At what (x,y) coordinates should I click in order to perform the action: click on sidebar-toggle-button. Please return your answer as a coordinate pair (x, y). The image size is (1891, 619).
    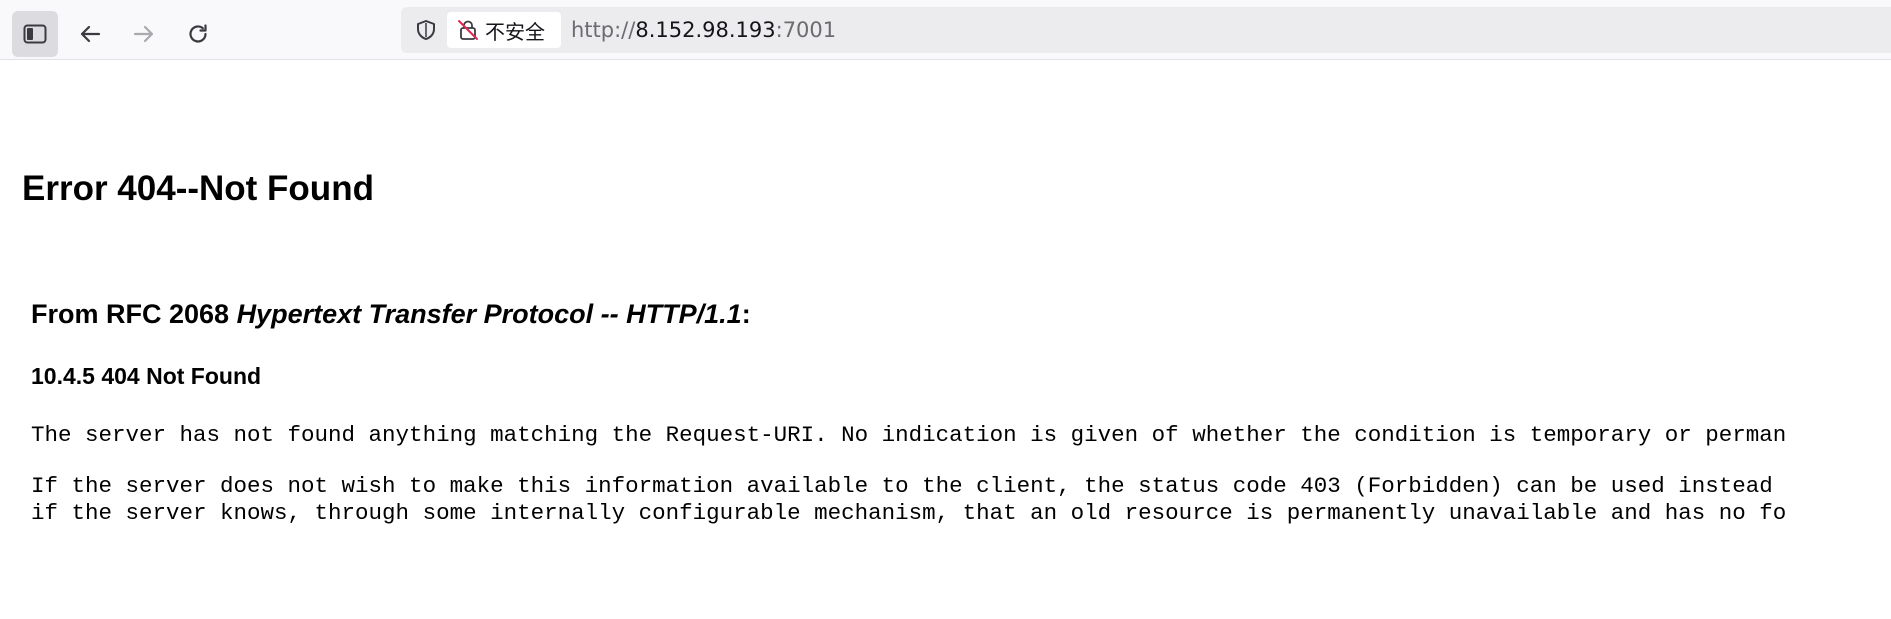
    Looking at the image, I should click on (35, 34).